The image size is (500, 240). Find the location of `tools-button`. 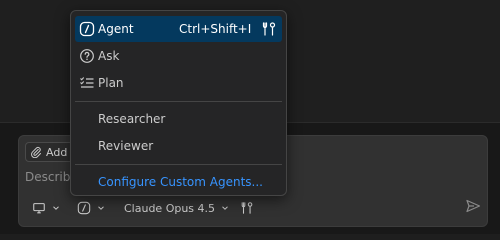

tools-button is located at coordinates (247, 208).